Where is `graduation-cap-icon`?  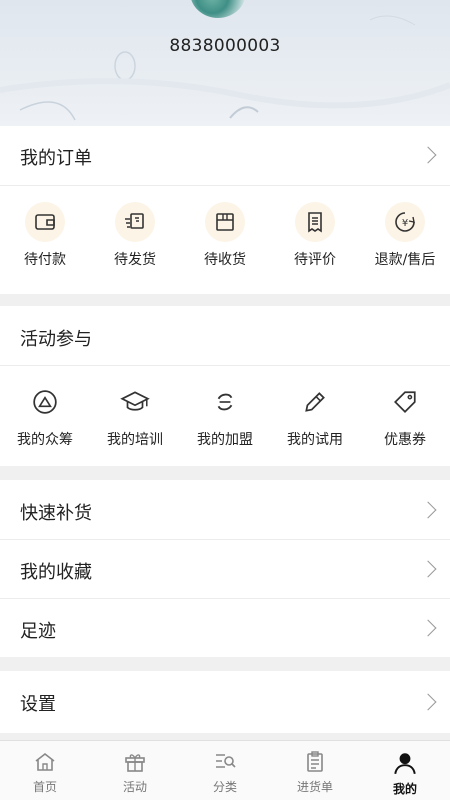
graduation-cap-icon is located at coordinates (135, 402).